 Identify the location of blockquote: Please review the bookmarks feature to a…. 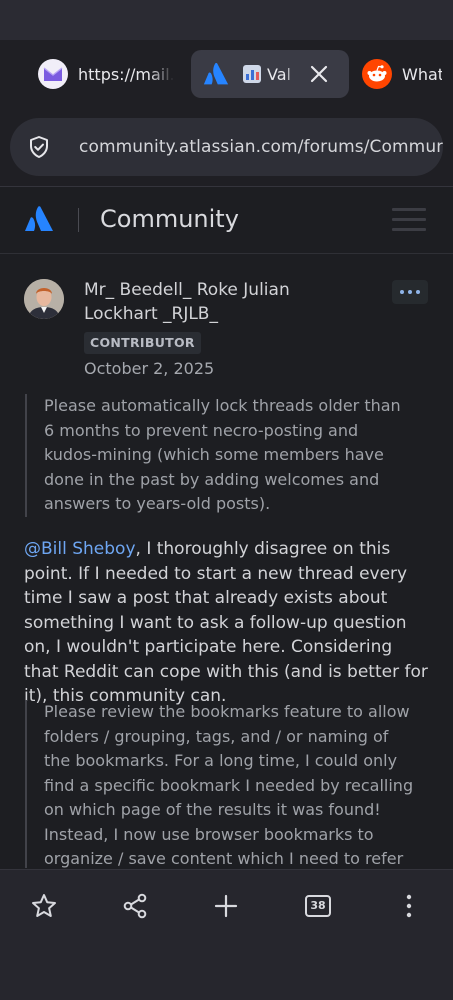
(219, 784).